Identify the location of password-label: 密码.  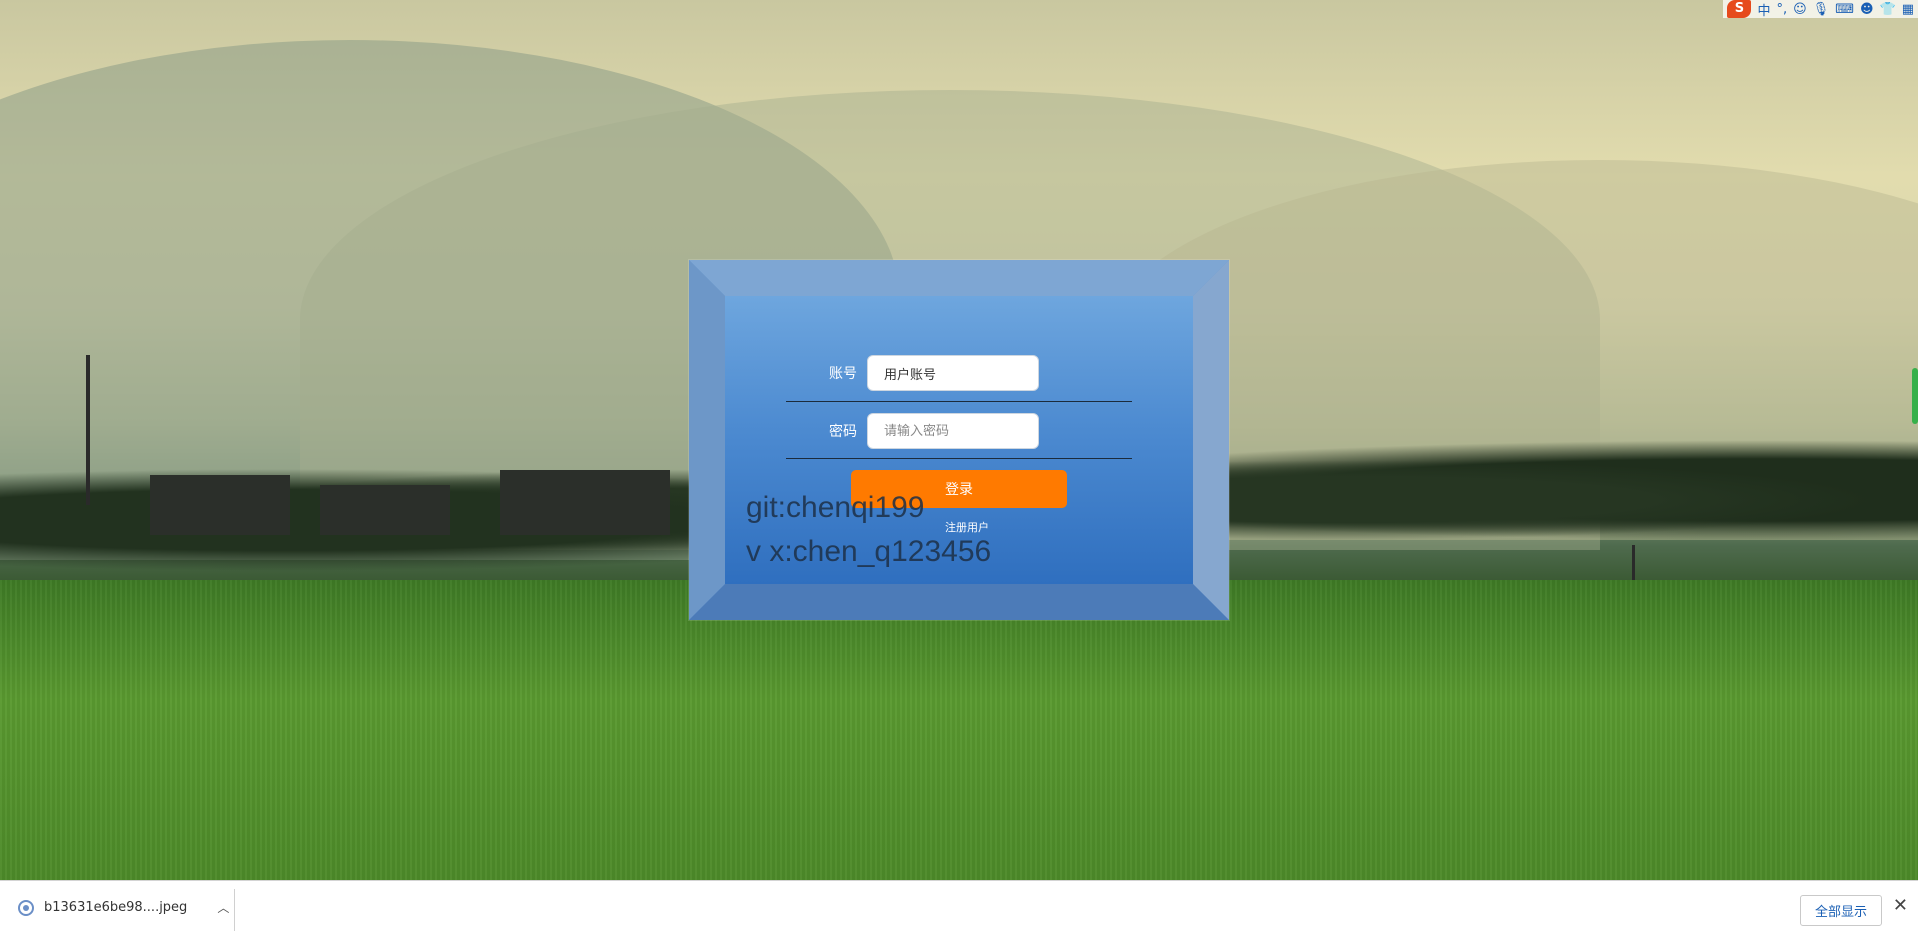
(843, 432).